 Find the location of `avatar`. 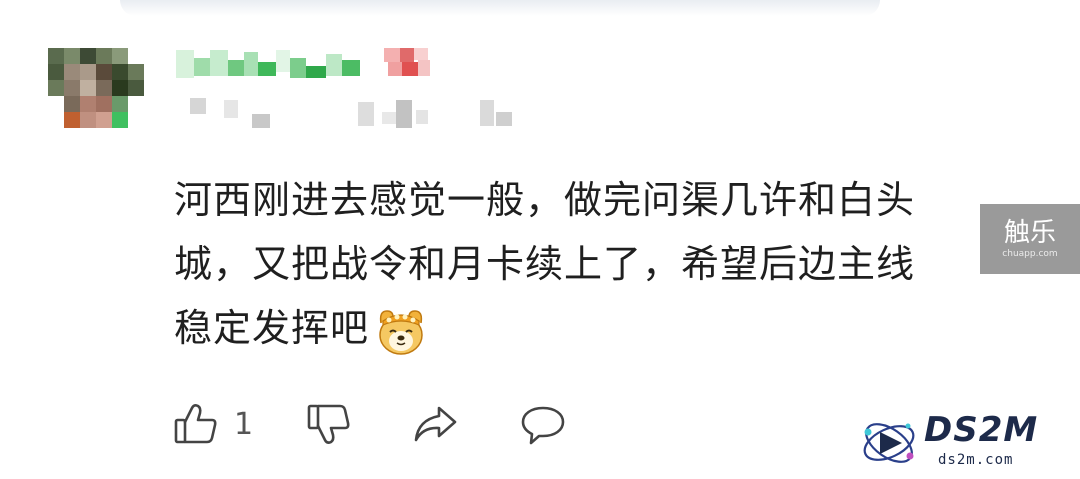

avatar is located at coordinates (96, 88).